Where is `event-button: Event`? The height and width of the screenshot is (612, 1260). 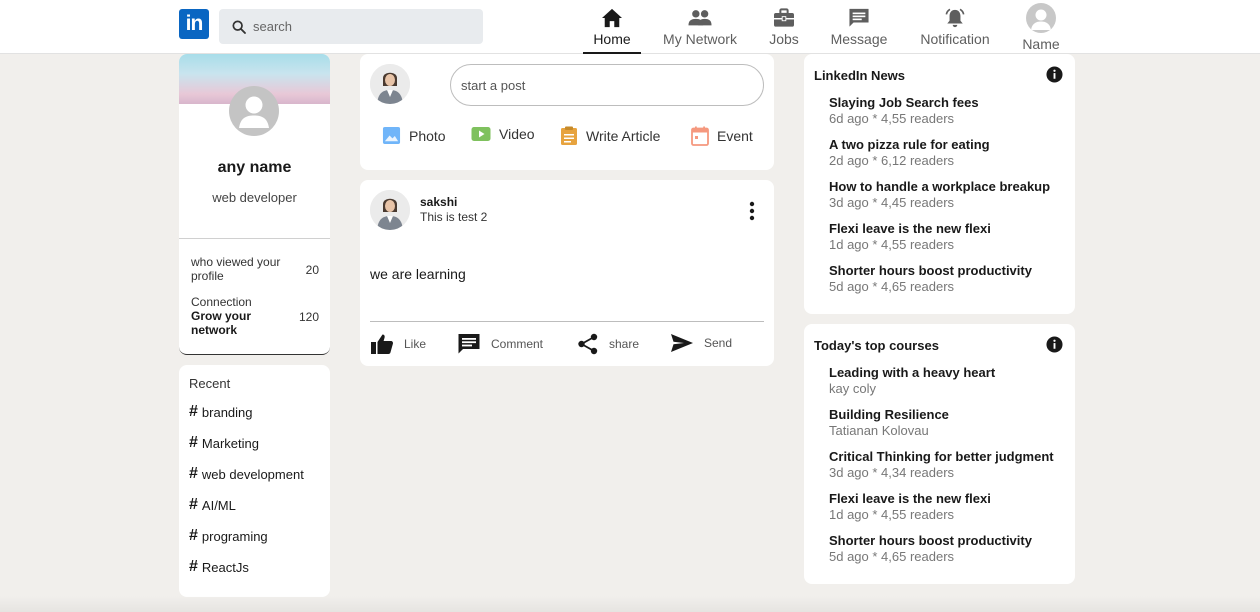
event-button: Event is located at coordinates (722, 136).